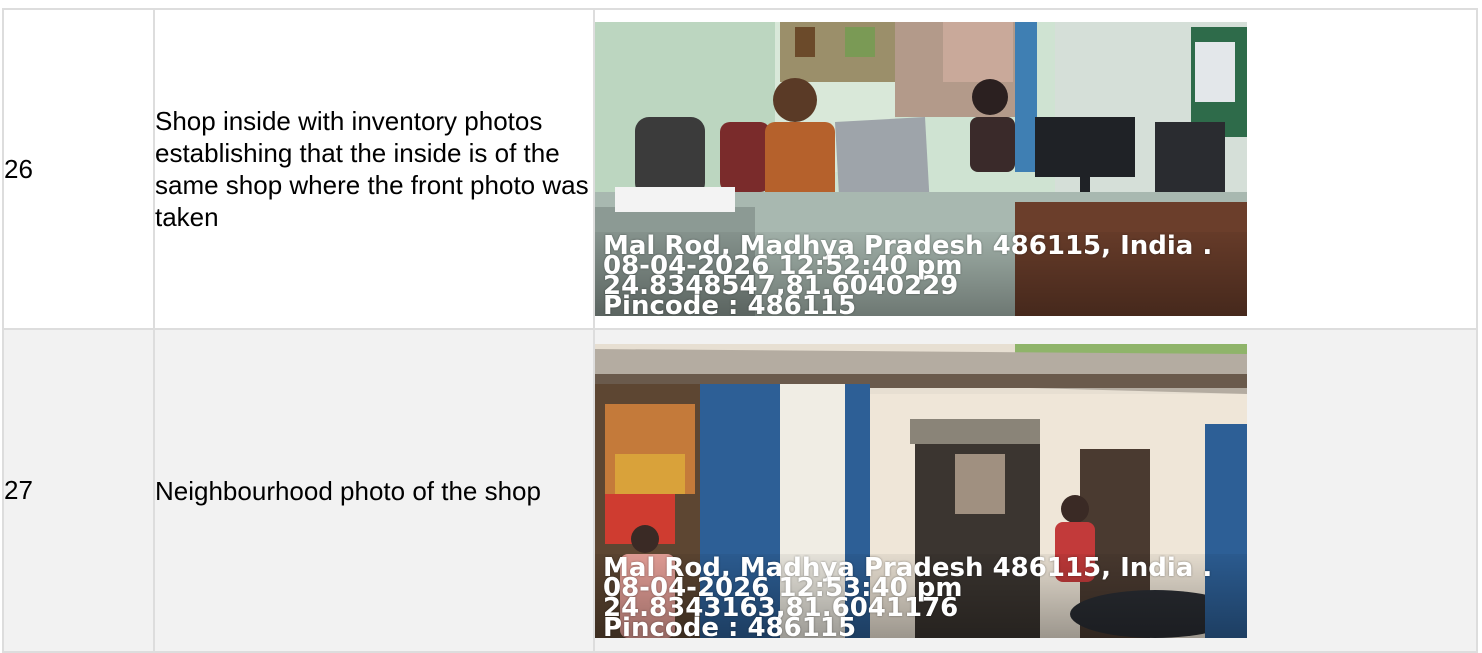 The height and width of the screenshot is (653, 1482). I want to click on row-number: 27, so click(78, 490).